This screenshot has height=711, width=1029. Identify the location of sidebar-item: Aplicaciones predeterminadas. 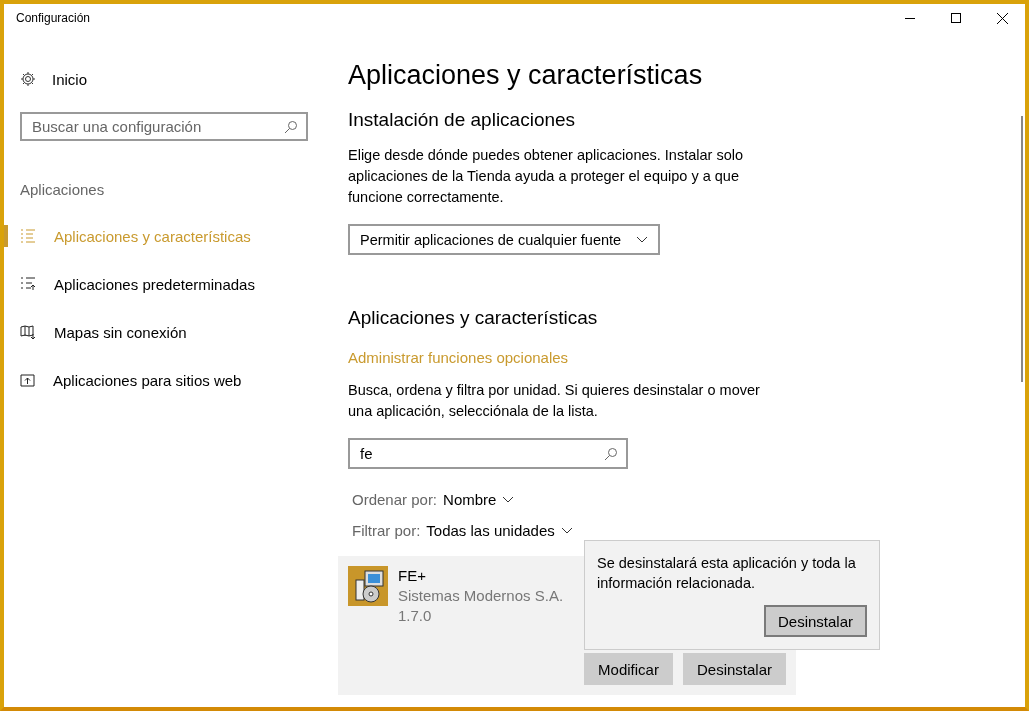
(154, 284).